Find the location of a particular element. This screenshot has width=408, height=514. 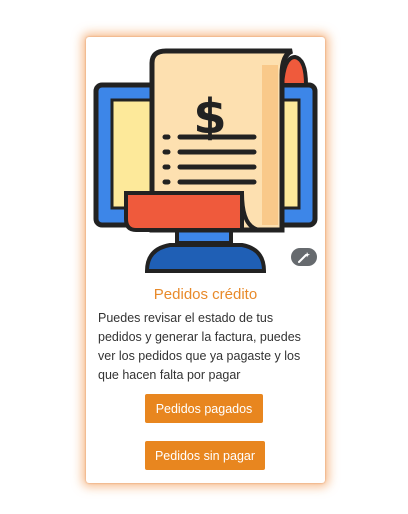

receipt-bottom-fold is located at coordinates (184, 211).